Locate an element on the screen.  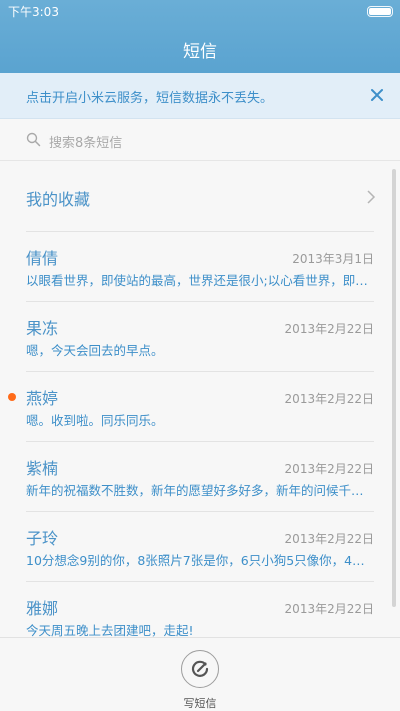
message-date: 2013年3月1日 is located at coordinates (333, 259).